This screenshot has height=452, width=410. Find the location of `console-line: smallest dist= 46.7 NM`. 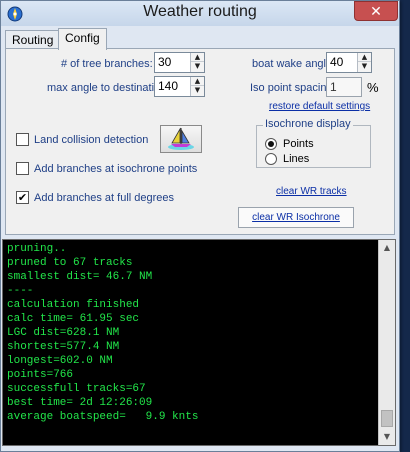

console-line: smallest dist= 46.7 NM is located at coordinates (80, 277).